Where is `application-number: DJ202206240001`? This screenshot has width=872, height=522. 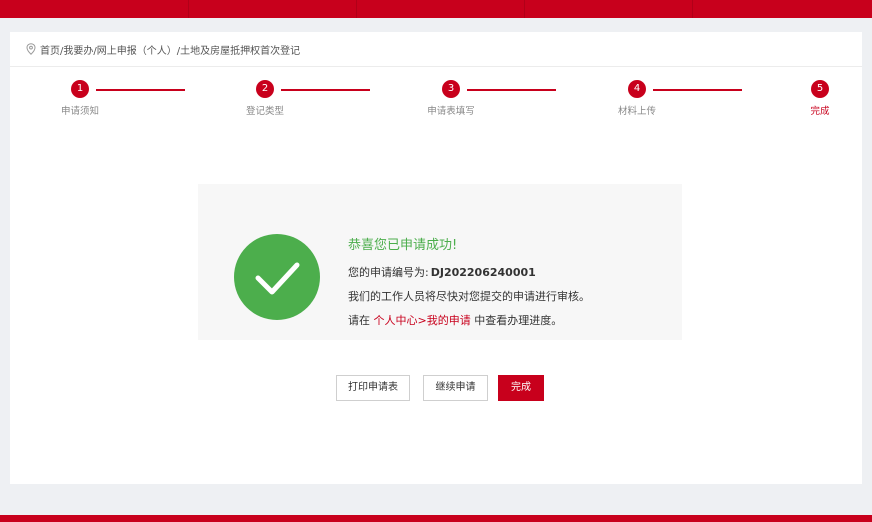
application-number: DJ202206240001 is located at coordinates (483, 272).